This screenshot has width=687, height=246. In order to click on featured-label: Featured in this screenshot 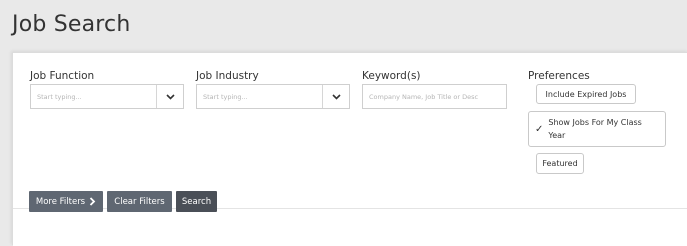, I will do `click(560, 163)`.